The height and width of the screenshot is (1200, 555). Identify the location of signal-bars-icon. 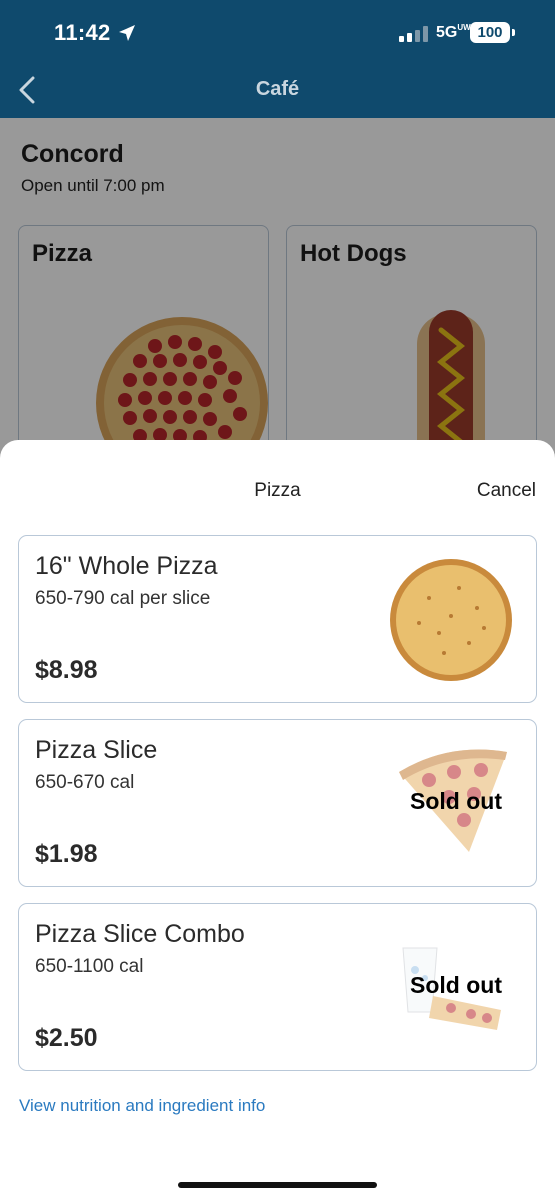
(413, 34).